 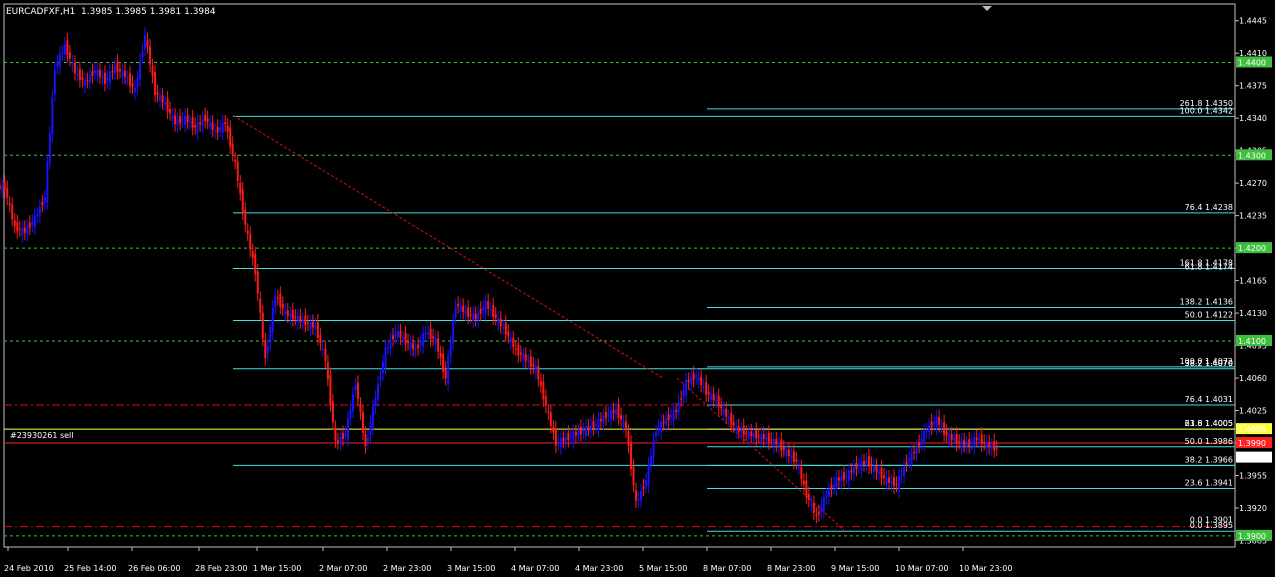 What do you see at coordinates (1206, 110) in the screenshot?
I see `fib-label: 100.0 1.4342` at bounding box center [1206, 110].